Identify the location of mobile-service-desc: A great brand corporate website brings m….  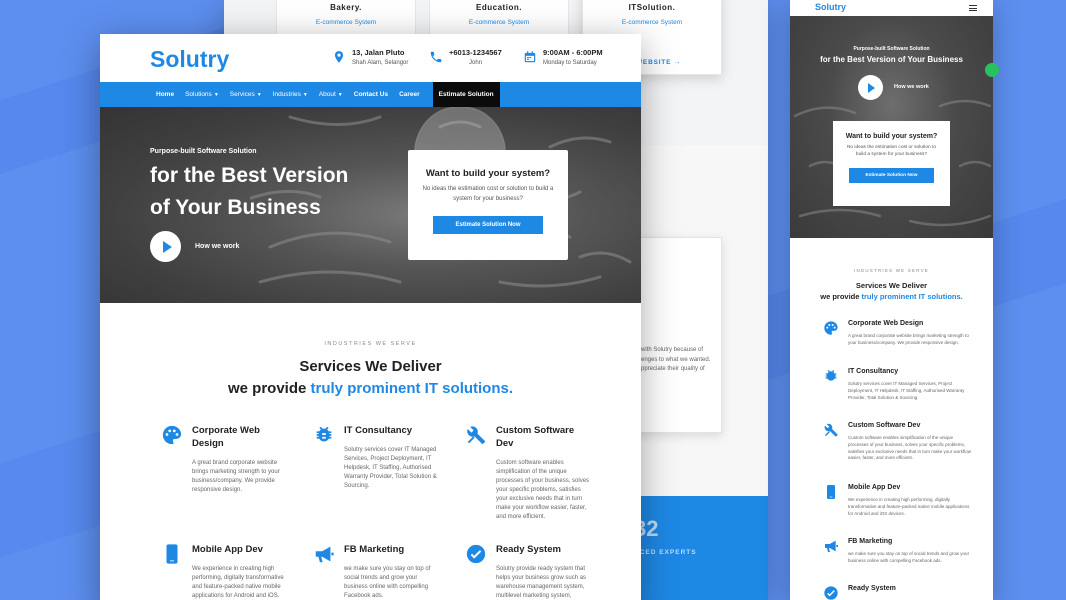
(908, 339).